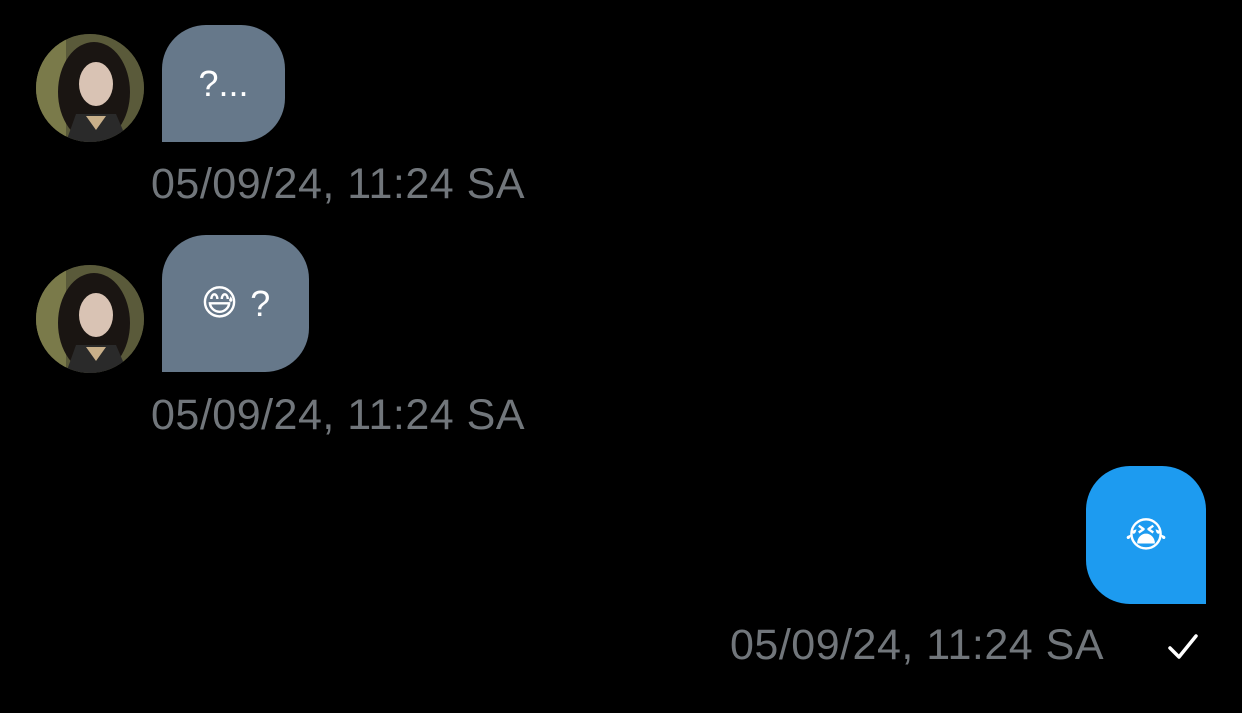 The image size is (1242, 713). I want to click on message-text: ?, so click(260, 303).